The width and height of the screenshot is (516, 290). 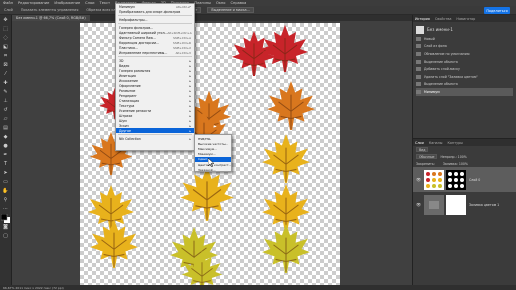 I want to click on menu-item: Справка, so click(x=239, y=3).